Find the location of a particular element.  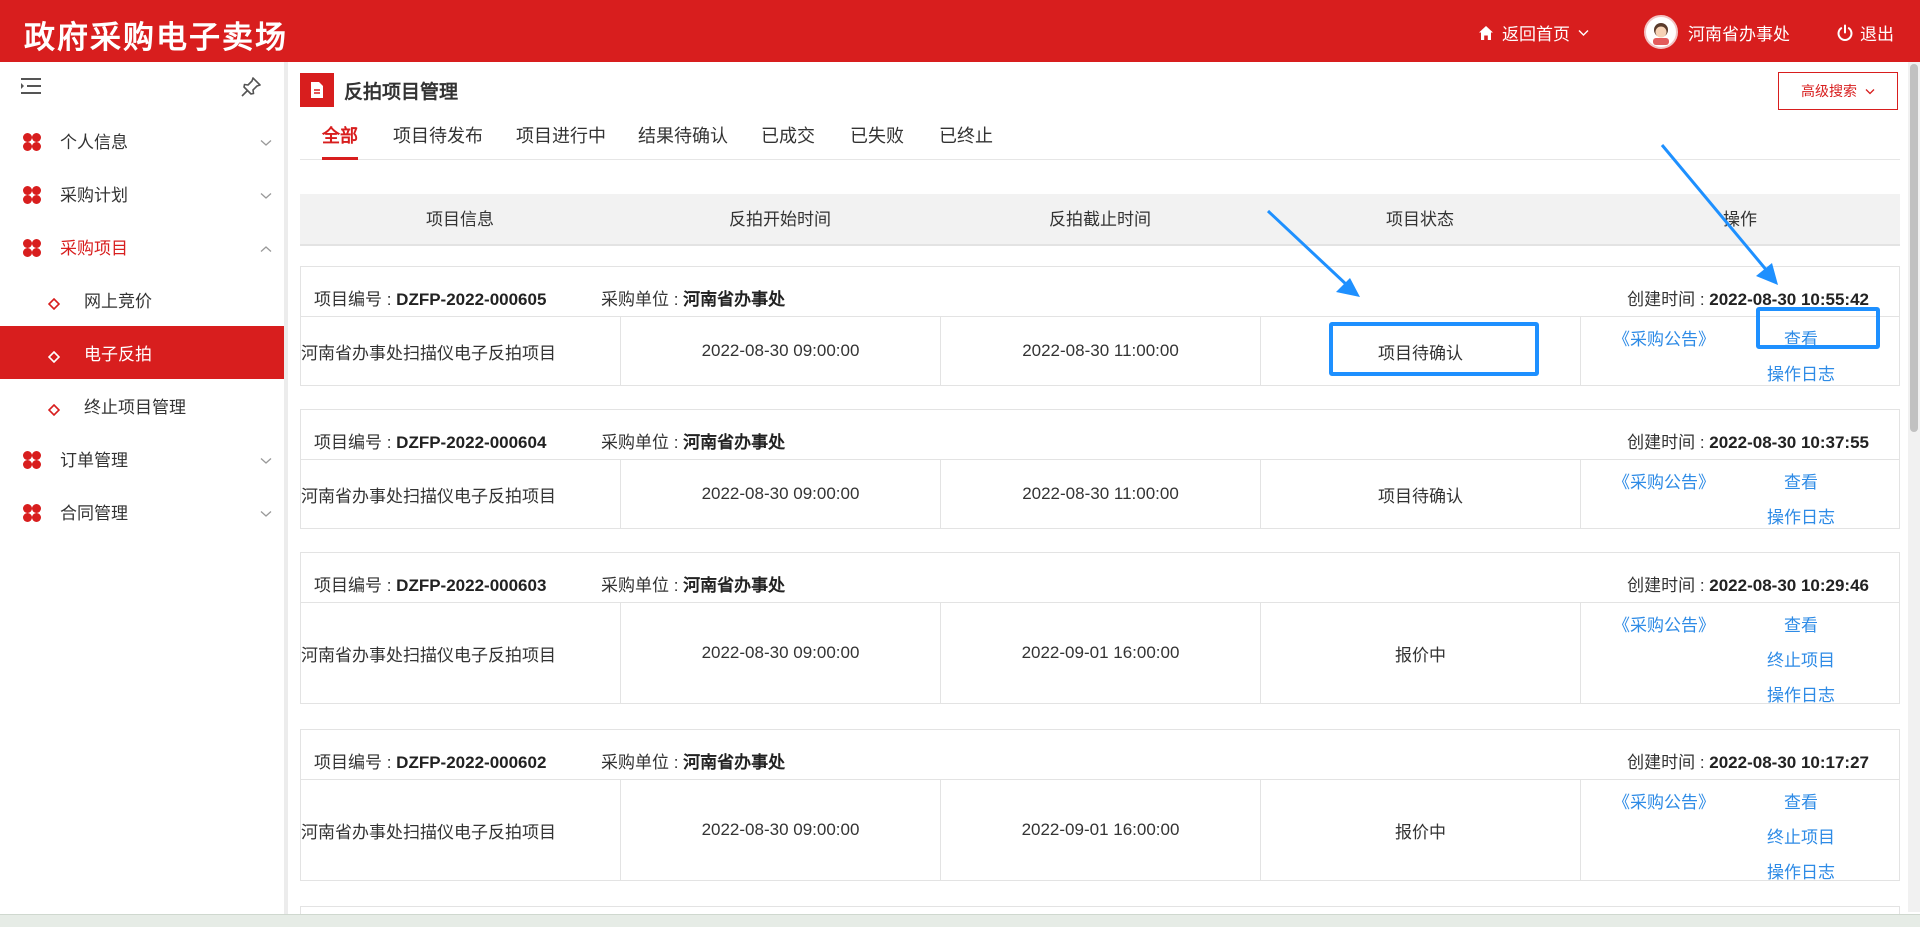

sidebar-tools is located at coordinates (142, 88).